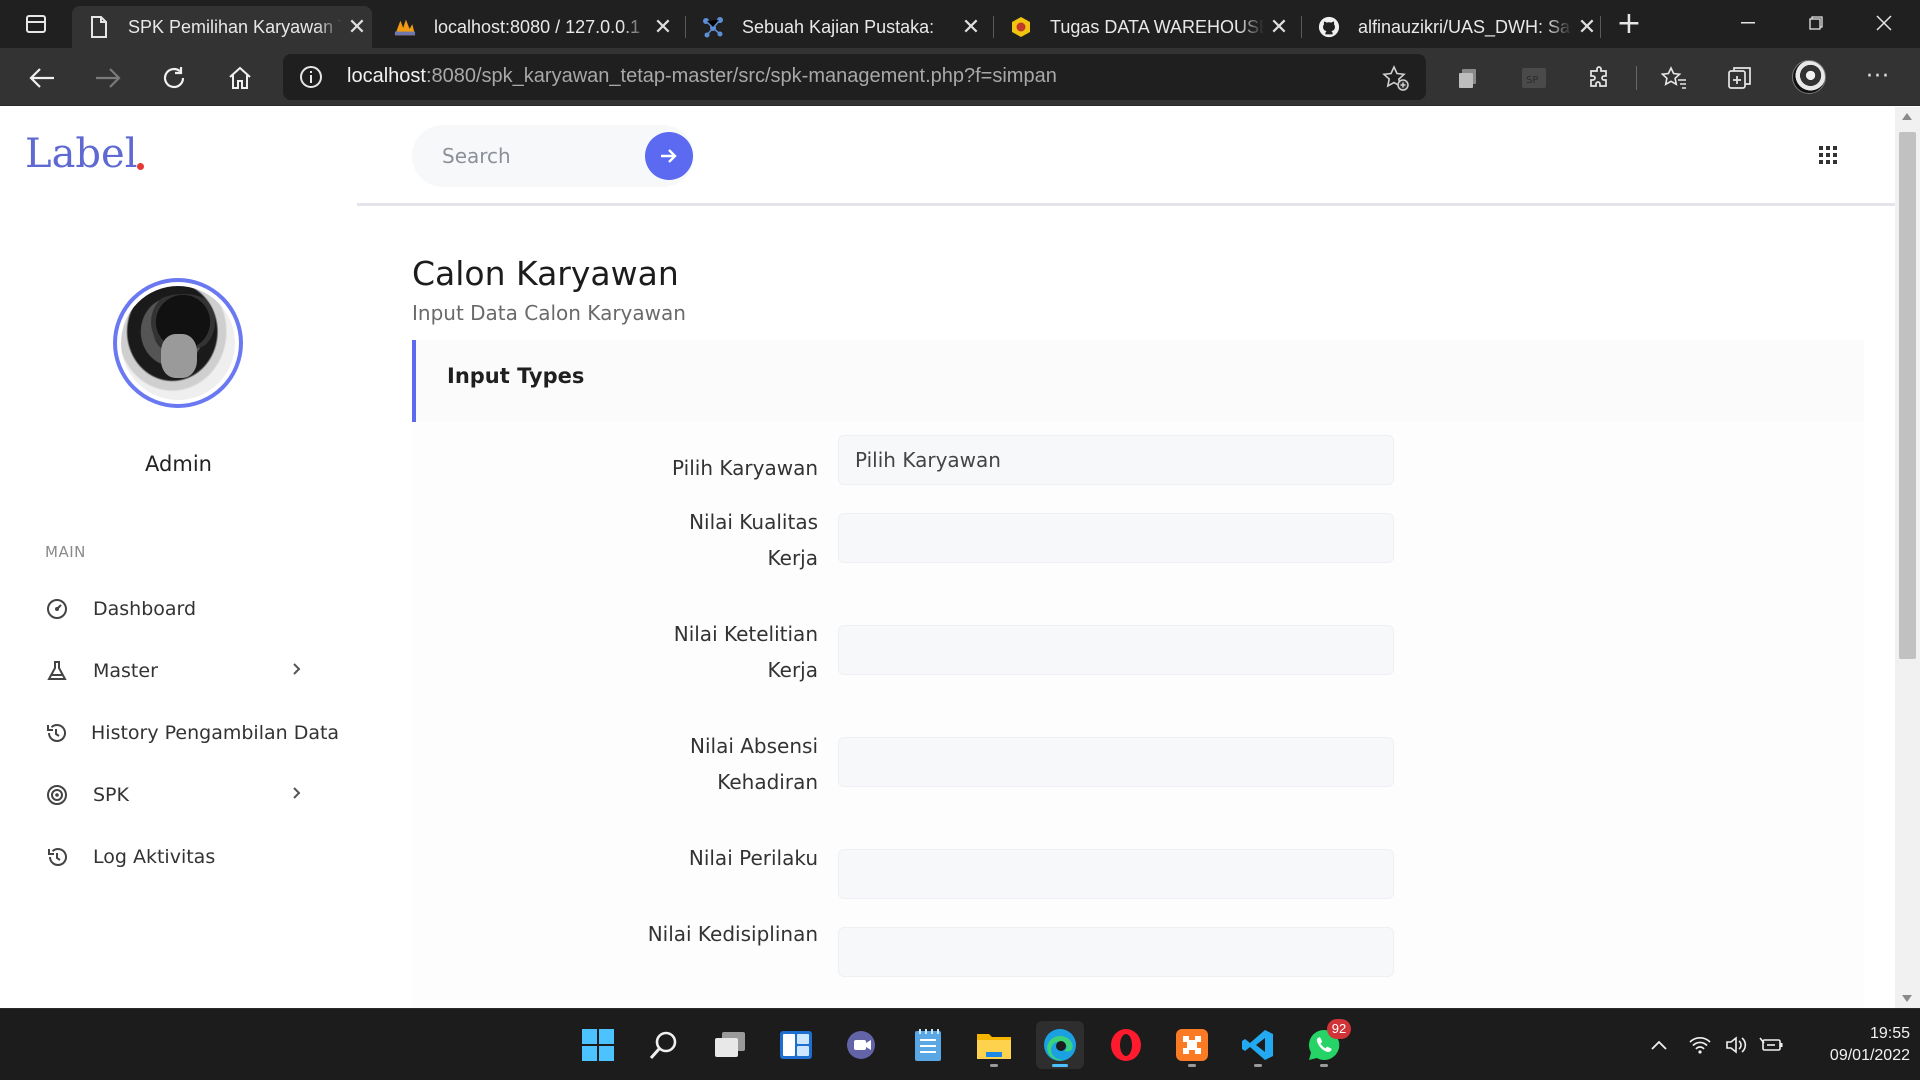 This screenshot has width=1920, height=1080. I want to click on sidebar-item-log-aktivitas: Log Aktivitas, so click(190, 857).